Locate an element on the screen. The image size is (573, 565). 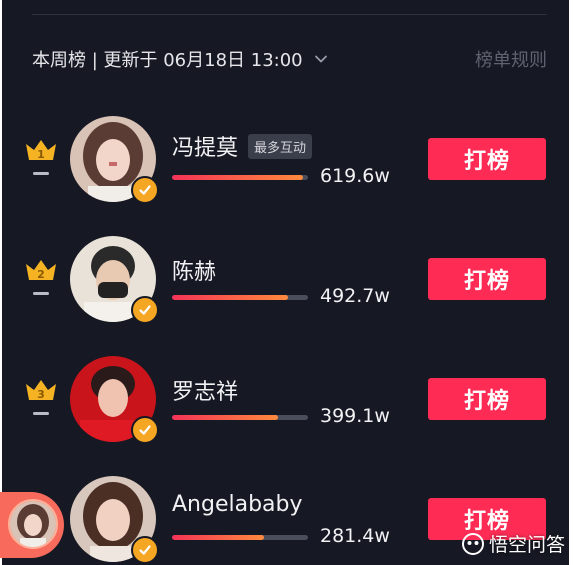
watermark: 悟空问答 is located at coordinates (513, 543).